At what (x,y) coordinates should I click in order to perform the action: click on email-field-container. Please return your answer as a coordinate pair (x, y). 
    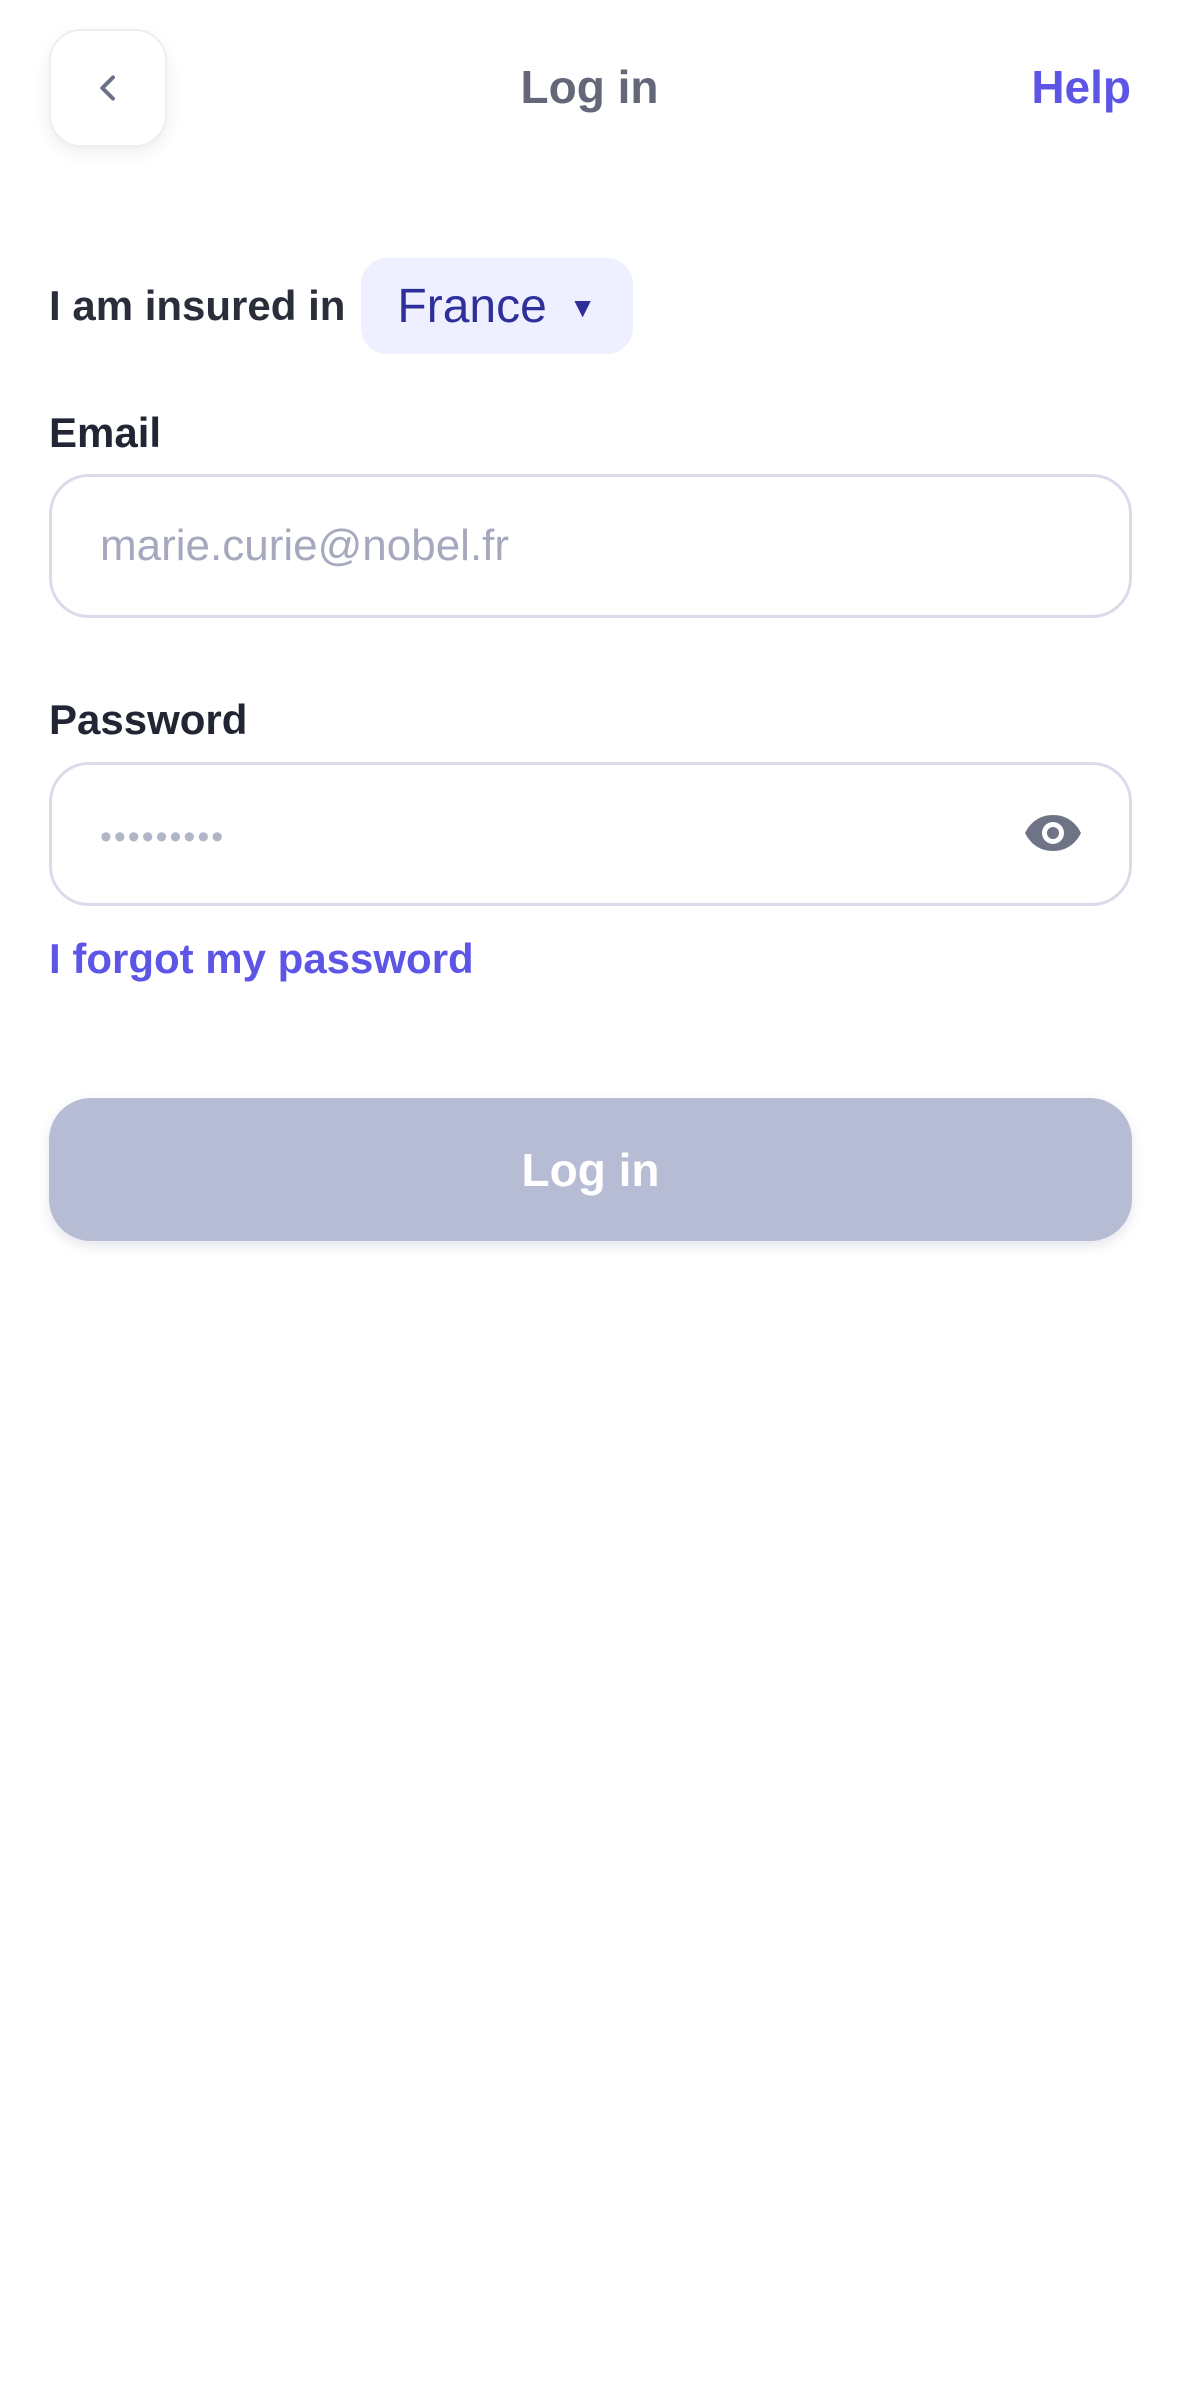
    Looking at the image, I should click on (590, 546).